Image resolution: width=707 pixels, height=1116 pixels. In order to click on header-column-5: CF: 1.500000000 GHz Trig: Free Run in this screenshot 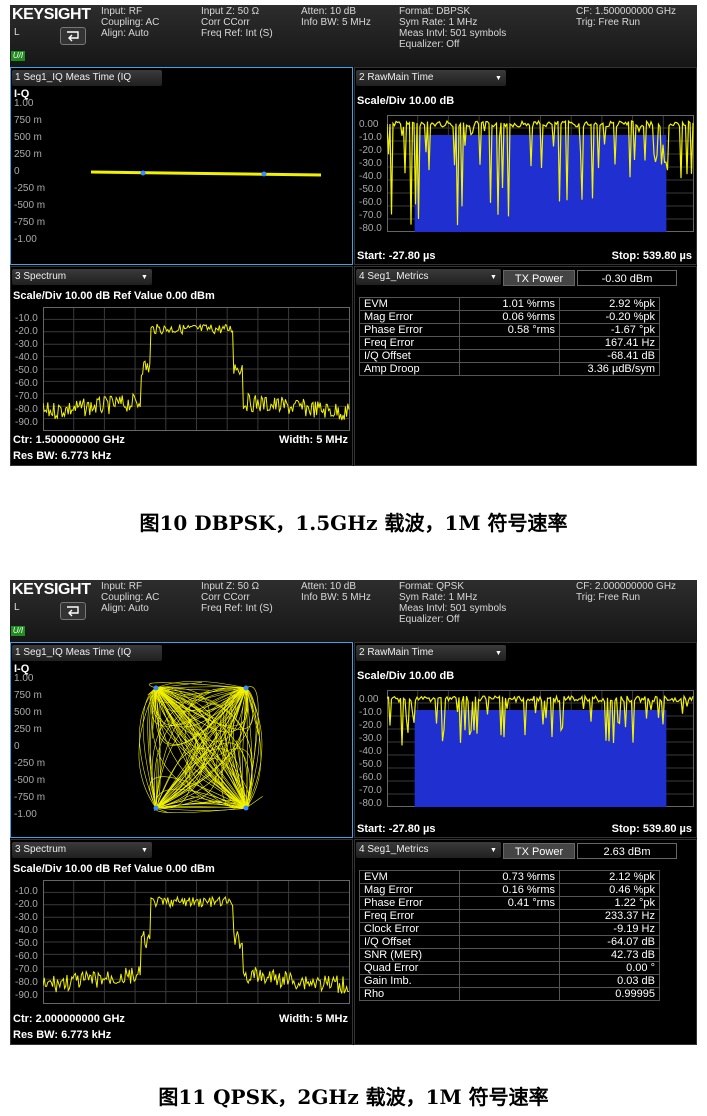, I will do `click(626, 17)`.